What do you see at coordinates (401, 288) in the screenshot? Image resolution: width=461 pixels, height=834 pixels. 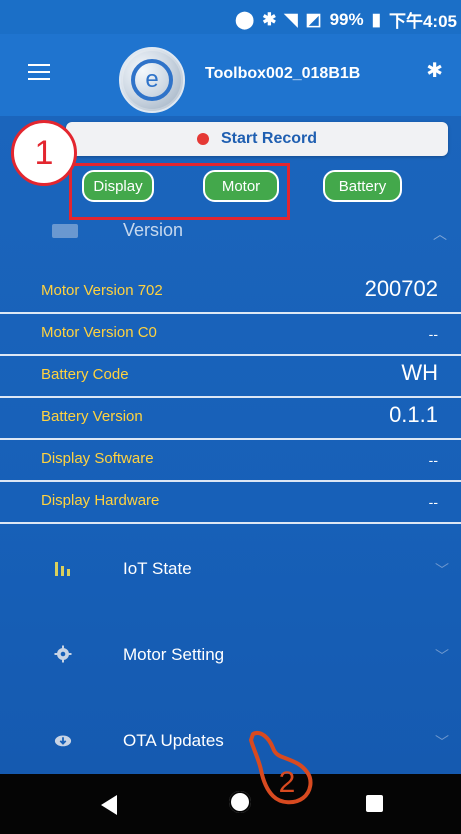 I see `version-value: 200702` at bounding box center [401, 288].